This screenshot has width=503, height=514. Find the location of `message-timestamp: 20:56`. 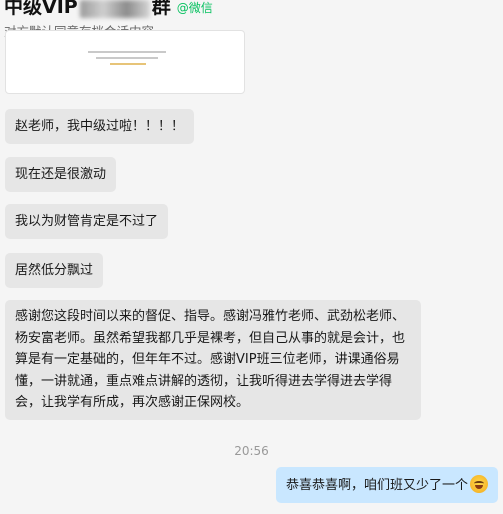

message-timestamp: 20:56 is located at coordinates (251, 451).